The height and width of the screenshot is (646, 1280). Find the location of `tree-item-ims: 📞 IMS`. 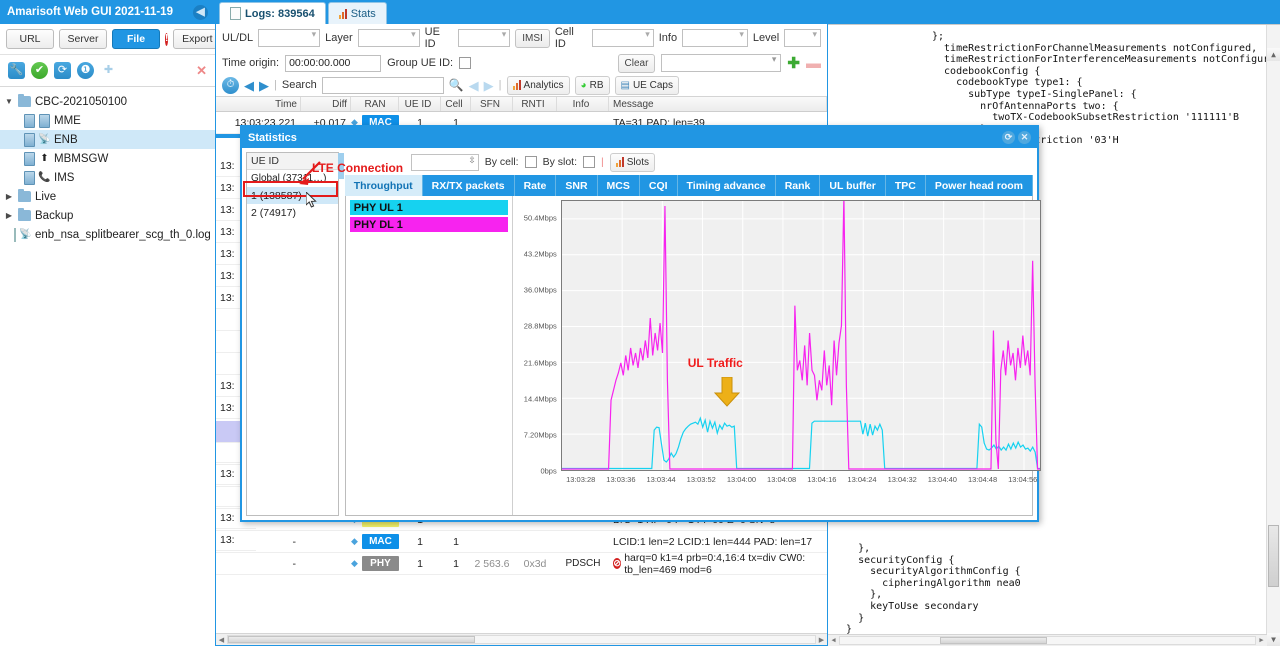

tree-item-ims: 📞 IMS is located at coordinates (107, 177).